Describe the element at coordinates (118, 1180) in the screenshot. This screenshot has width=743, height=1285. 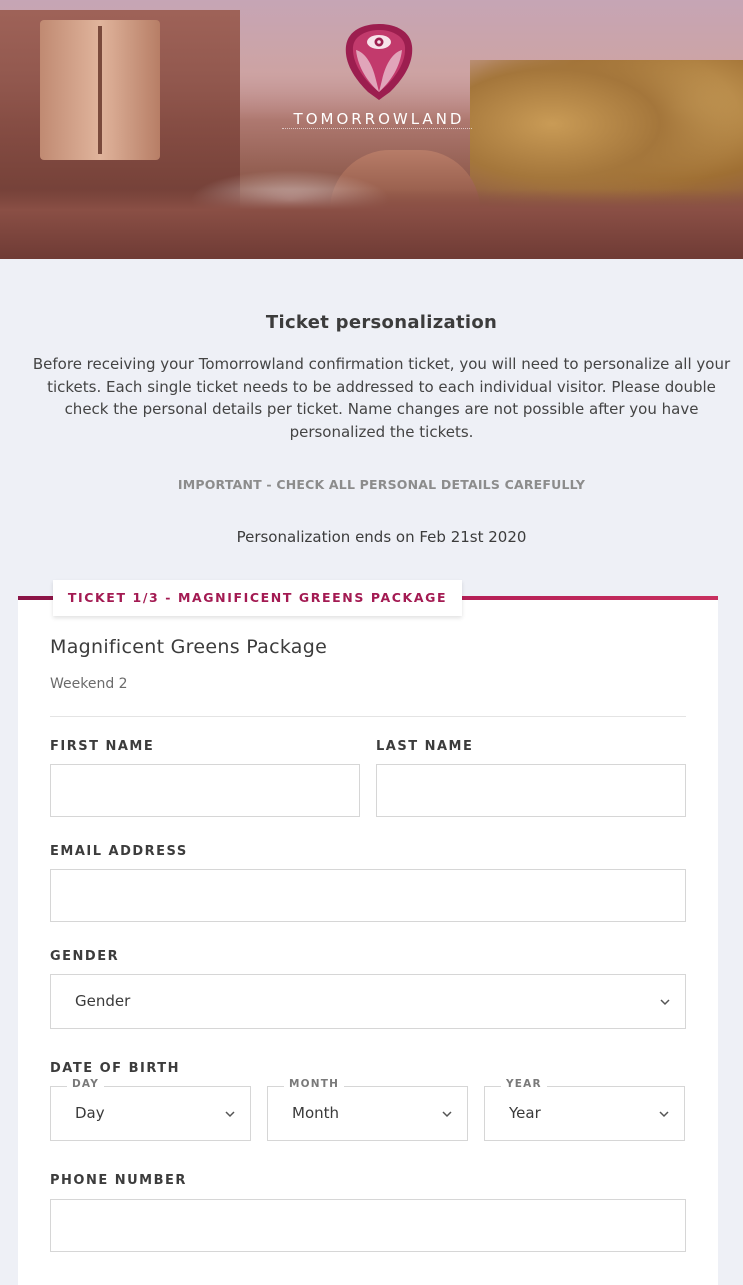
I see `phone-label: PHONE NUMBER` at that location.